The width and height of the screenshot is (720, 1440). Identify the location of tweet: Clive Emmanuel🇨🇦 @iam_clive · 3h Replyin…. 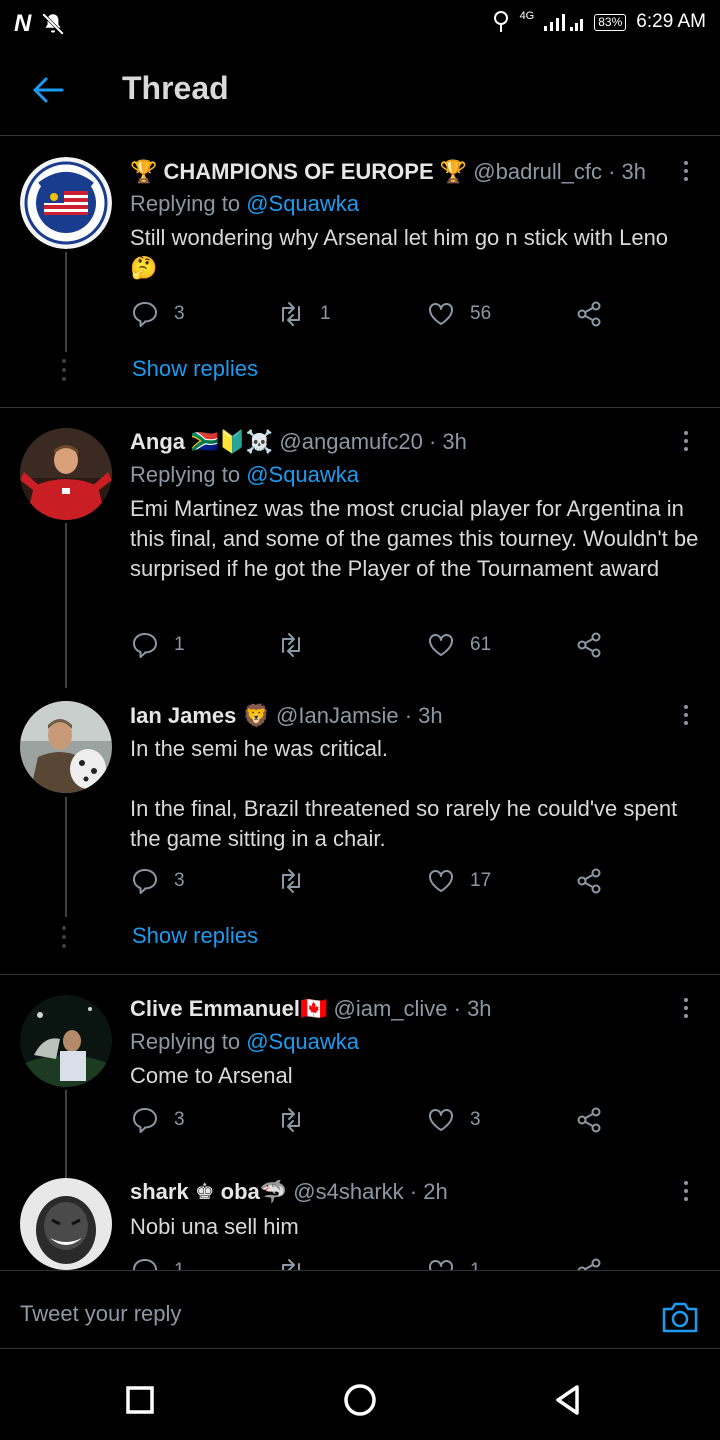
(360, 1077).